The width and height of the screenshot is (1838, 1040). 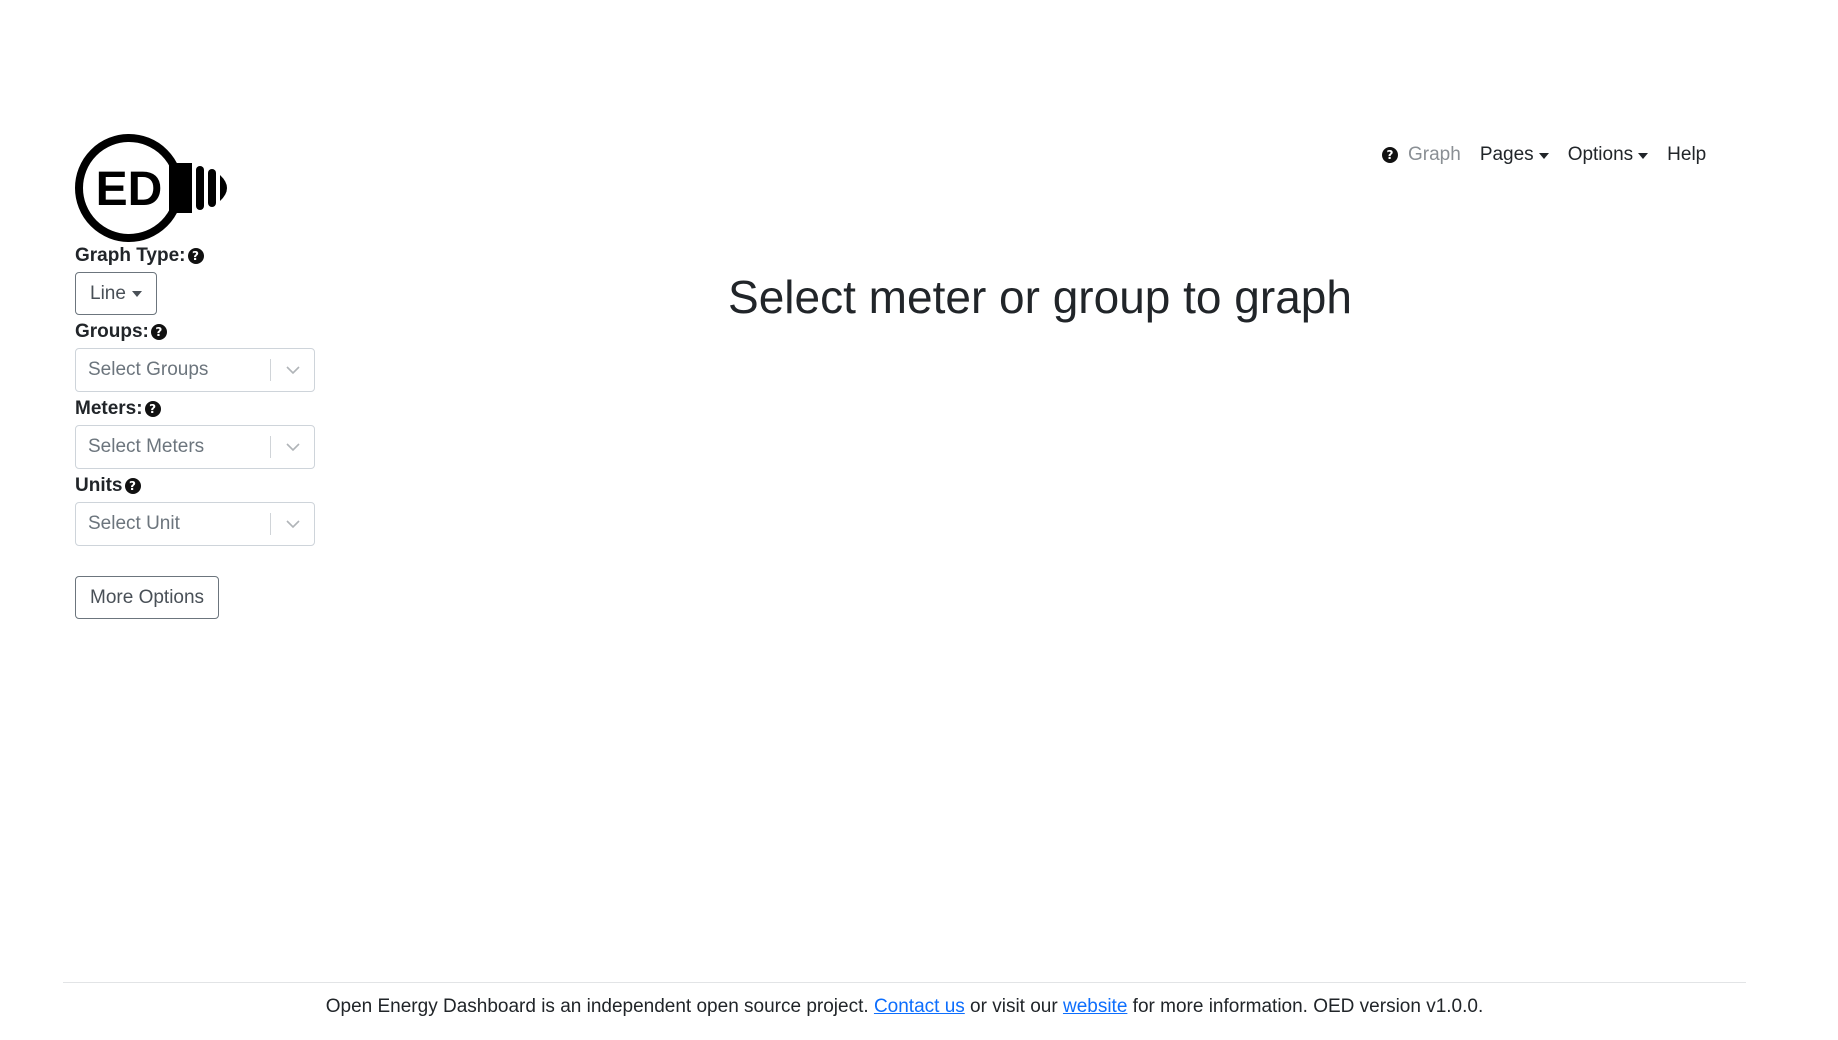 I want to click on oed-logo: ED, so click(x=154, y=188).